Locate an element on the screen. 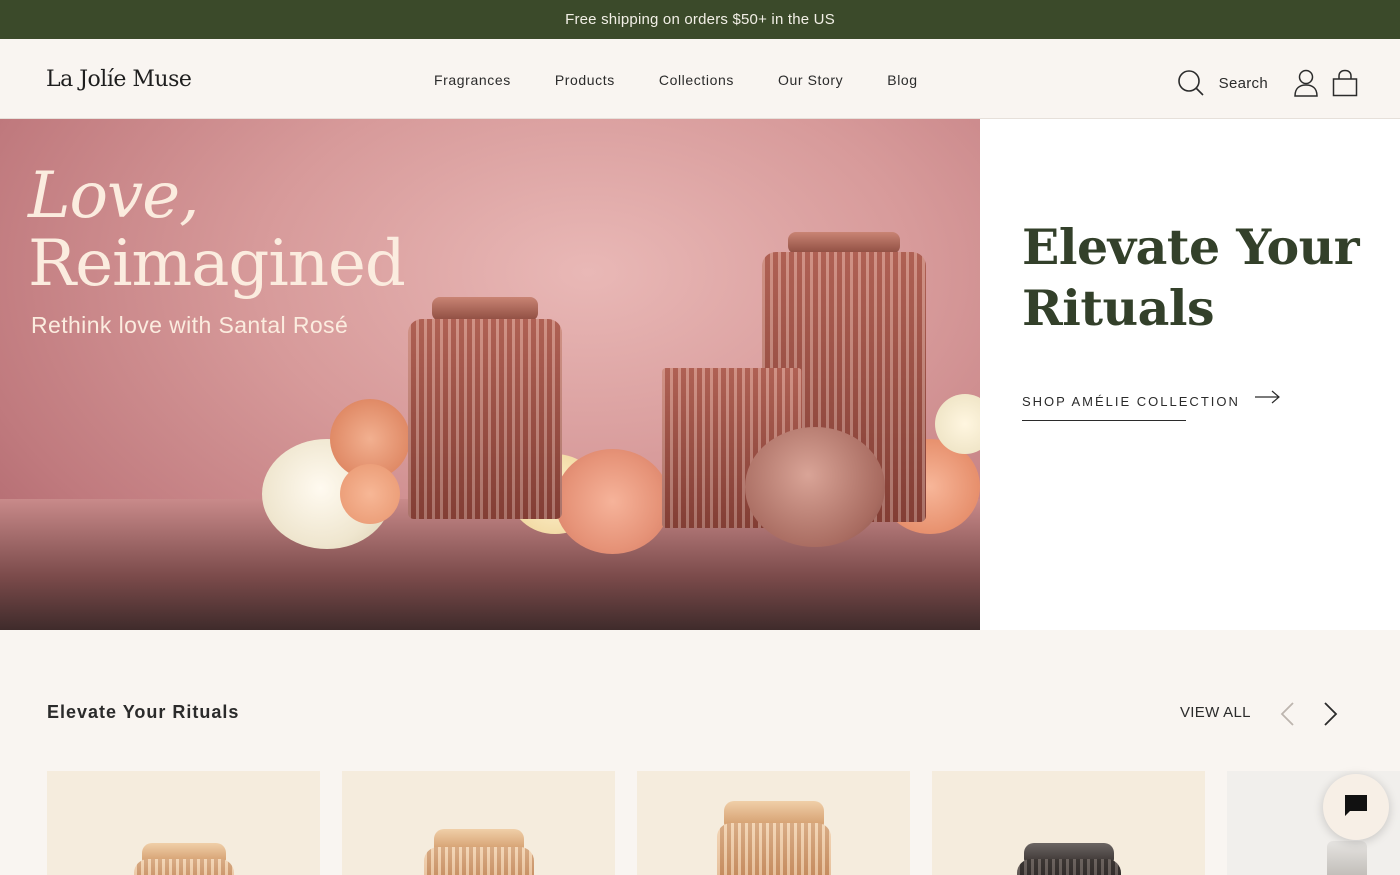 Image resolution: width=1400 pixels, height=875 pixels. product-jar-lid is located at coordinates (1347, 858).